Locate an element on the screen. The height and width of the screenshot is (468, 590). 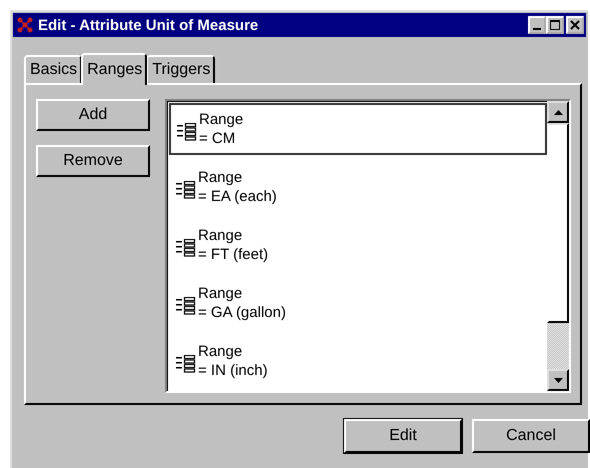
scrollbar is located at coordinates (558, 246).